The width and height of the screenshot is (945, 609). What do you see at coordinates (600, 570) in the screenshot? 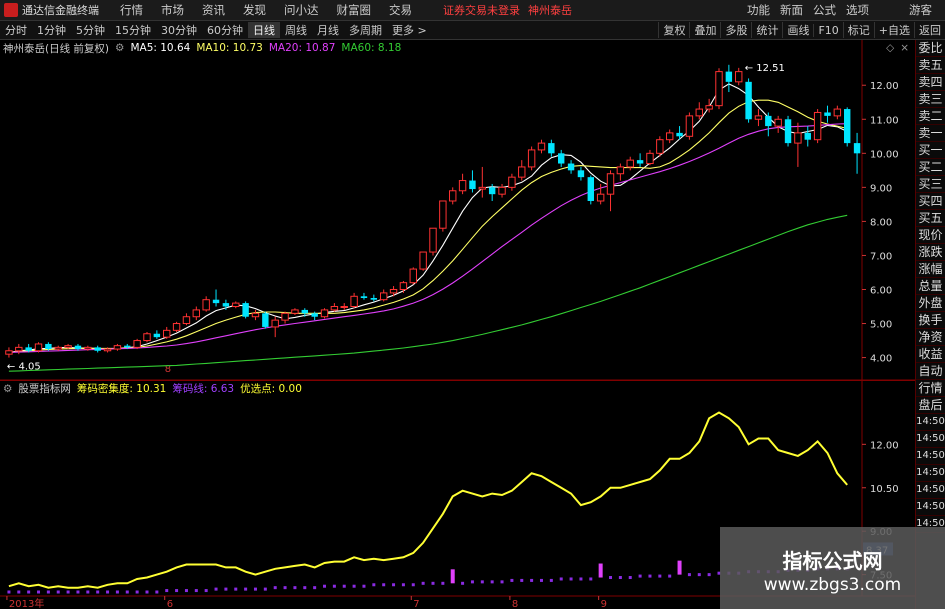
I see `chip-line-bar` at bounding box center [600, 570].